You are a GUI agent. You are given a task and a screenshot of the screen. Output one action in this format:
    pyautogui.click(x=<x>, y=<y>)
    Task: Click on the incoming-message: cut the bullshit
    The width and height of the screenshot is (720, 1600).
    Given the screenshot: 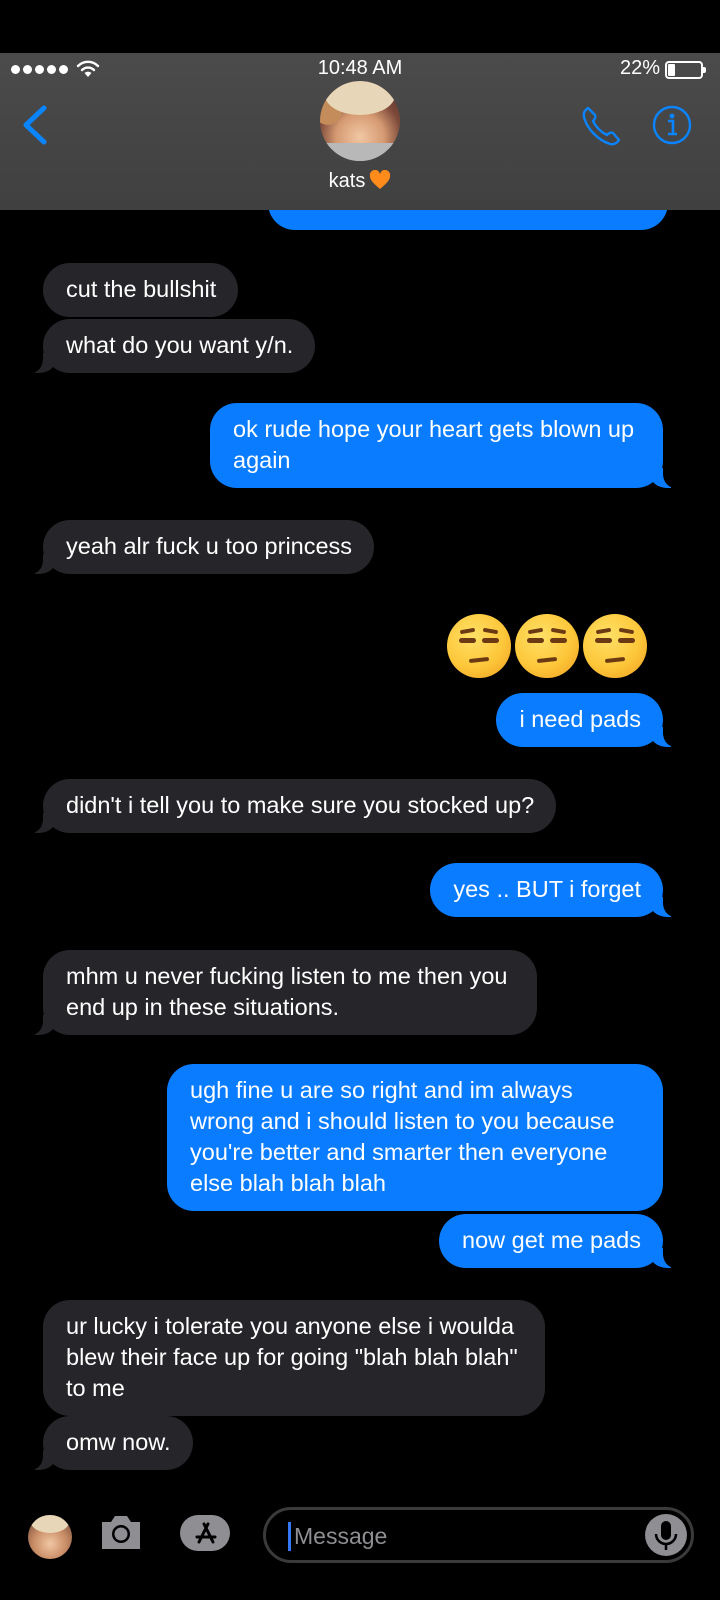 What is the action you would take?
    pyautogui.click(x=141, y=290)
    